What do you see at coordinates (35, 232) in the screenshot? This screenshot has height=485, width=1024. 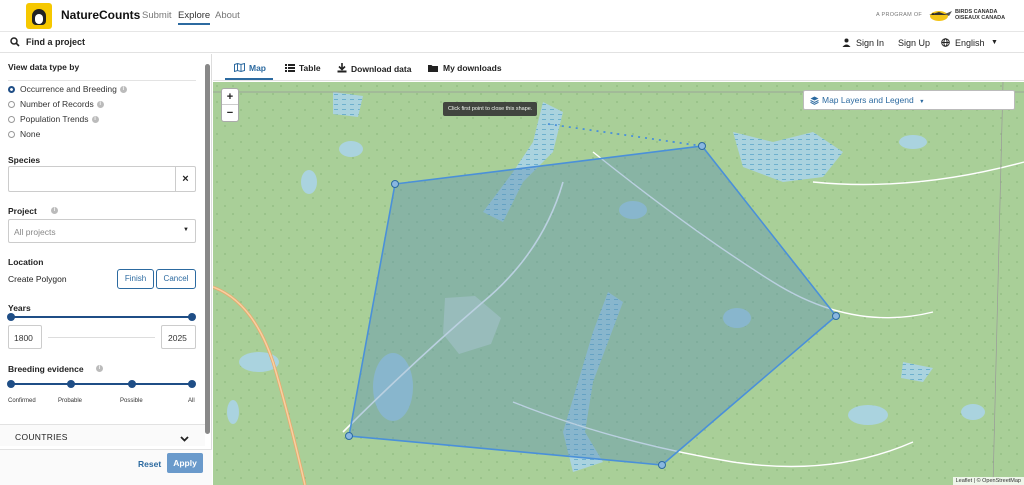 I see `project-value: All projects` at bounding box center [35, 232].